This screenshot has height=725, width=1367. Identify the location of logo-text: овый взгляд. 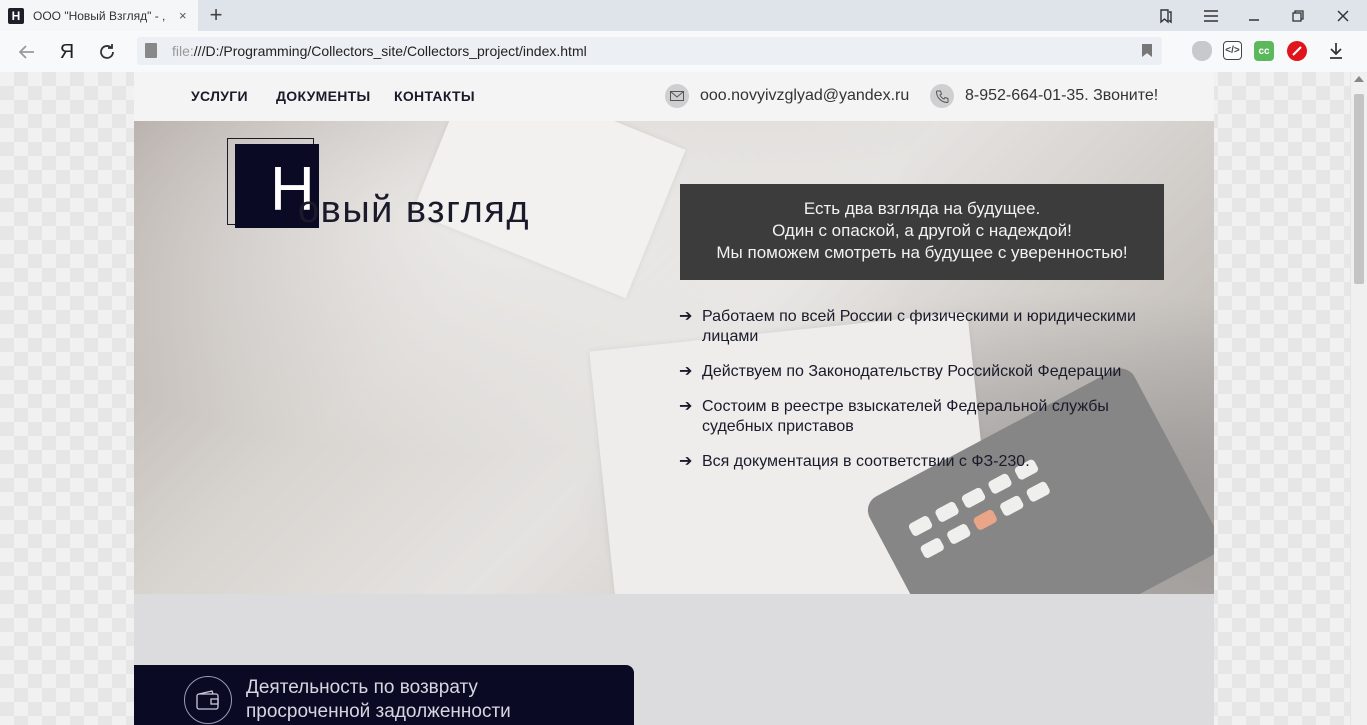
(414, 210).